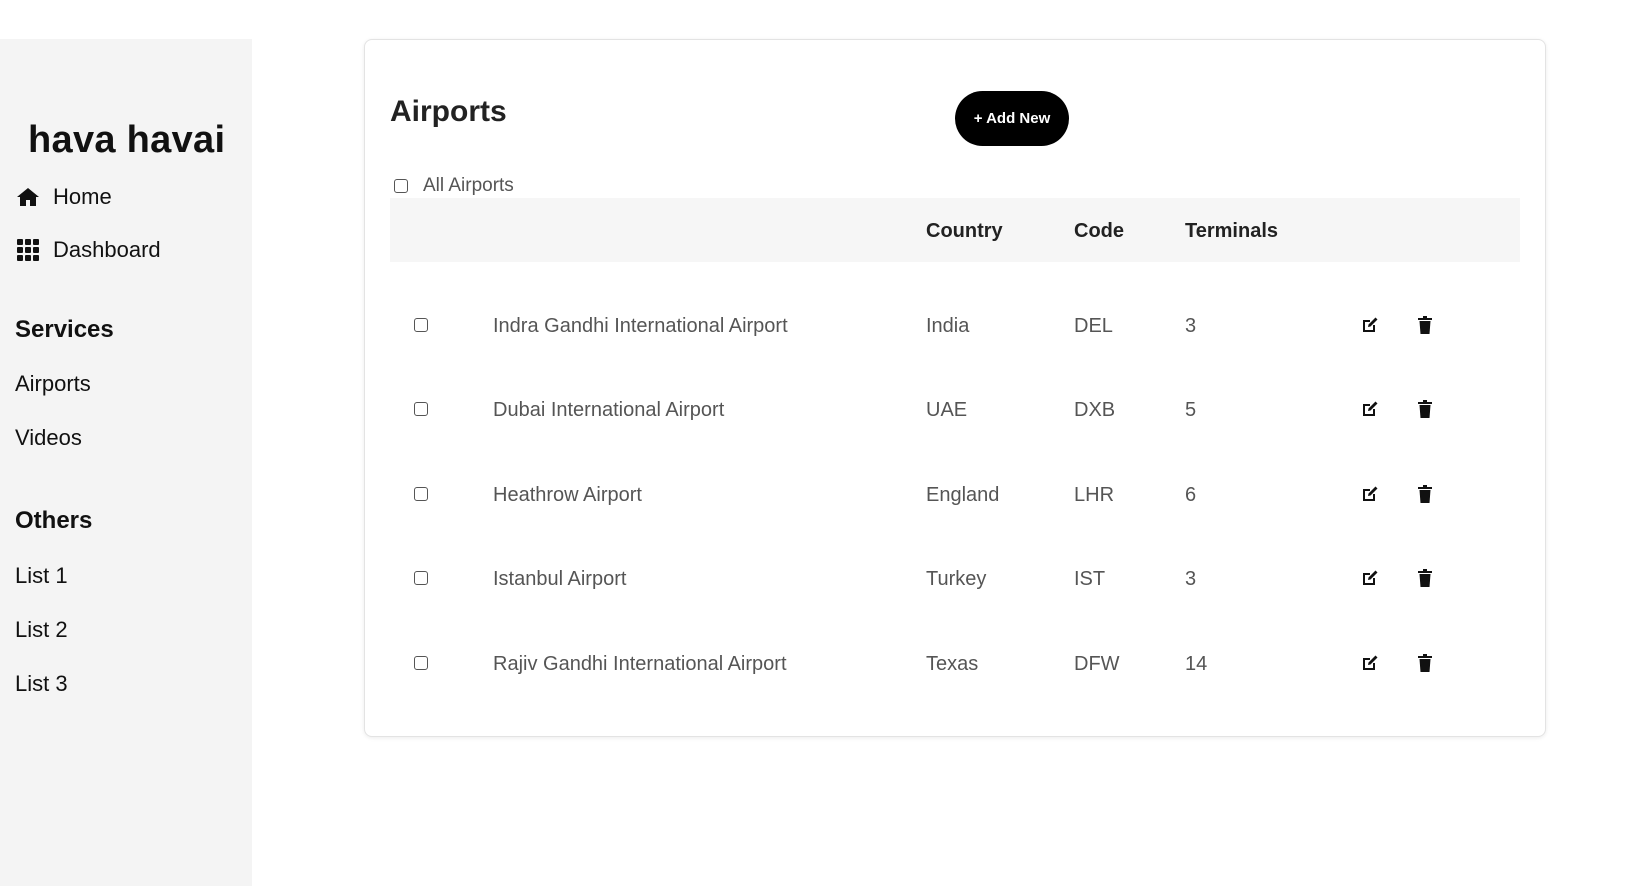  What do you see at coordinates (948, 326) in the screenshot?
I see `country-cell: India` at bounding box center [948, 326].